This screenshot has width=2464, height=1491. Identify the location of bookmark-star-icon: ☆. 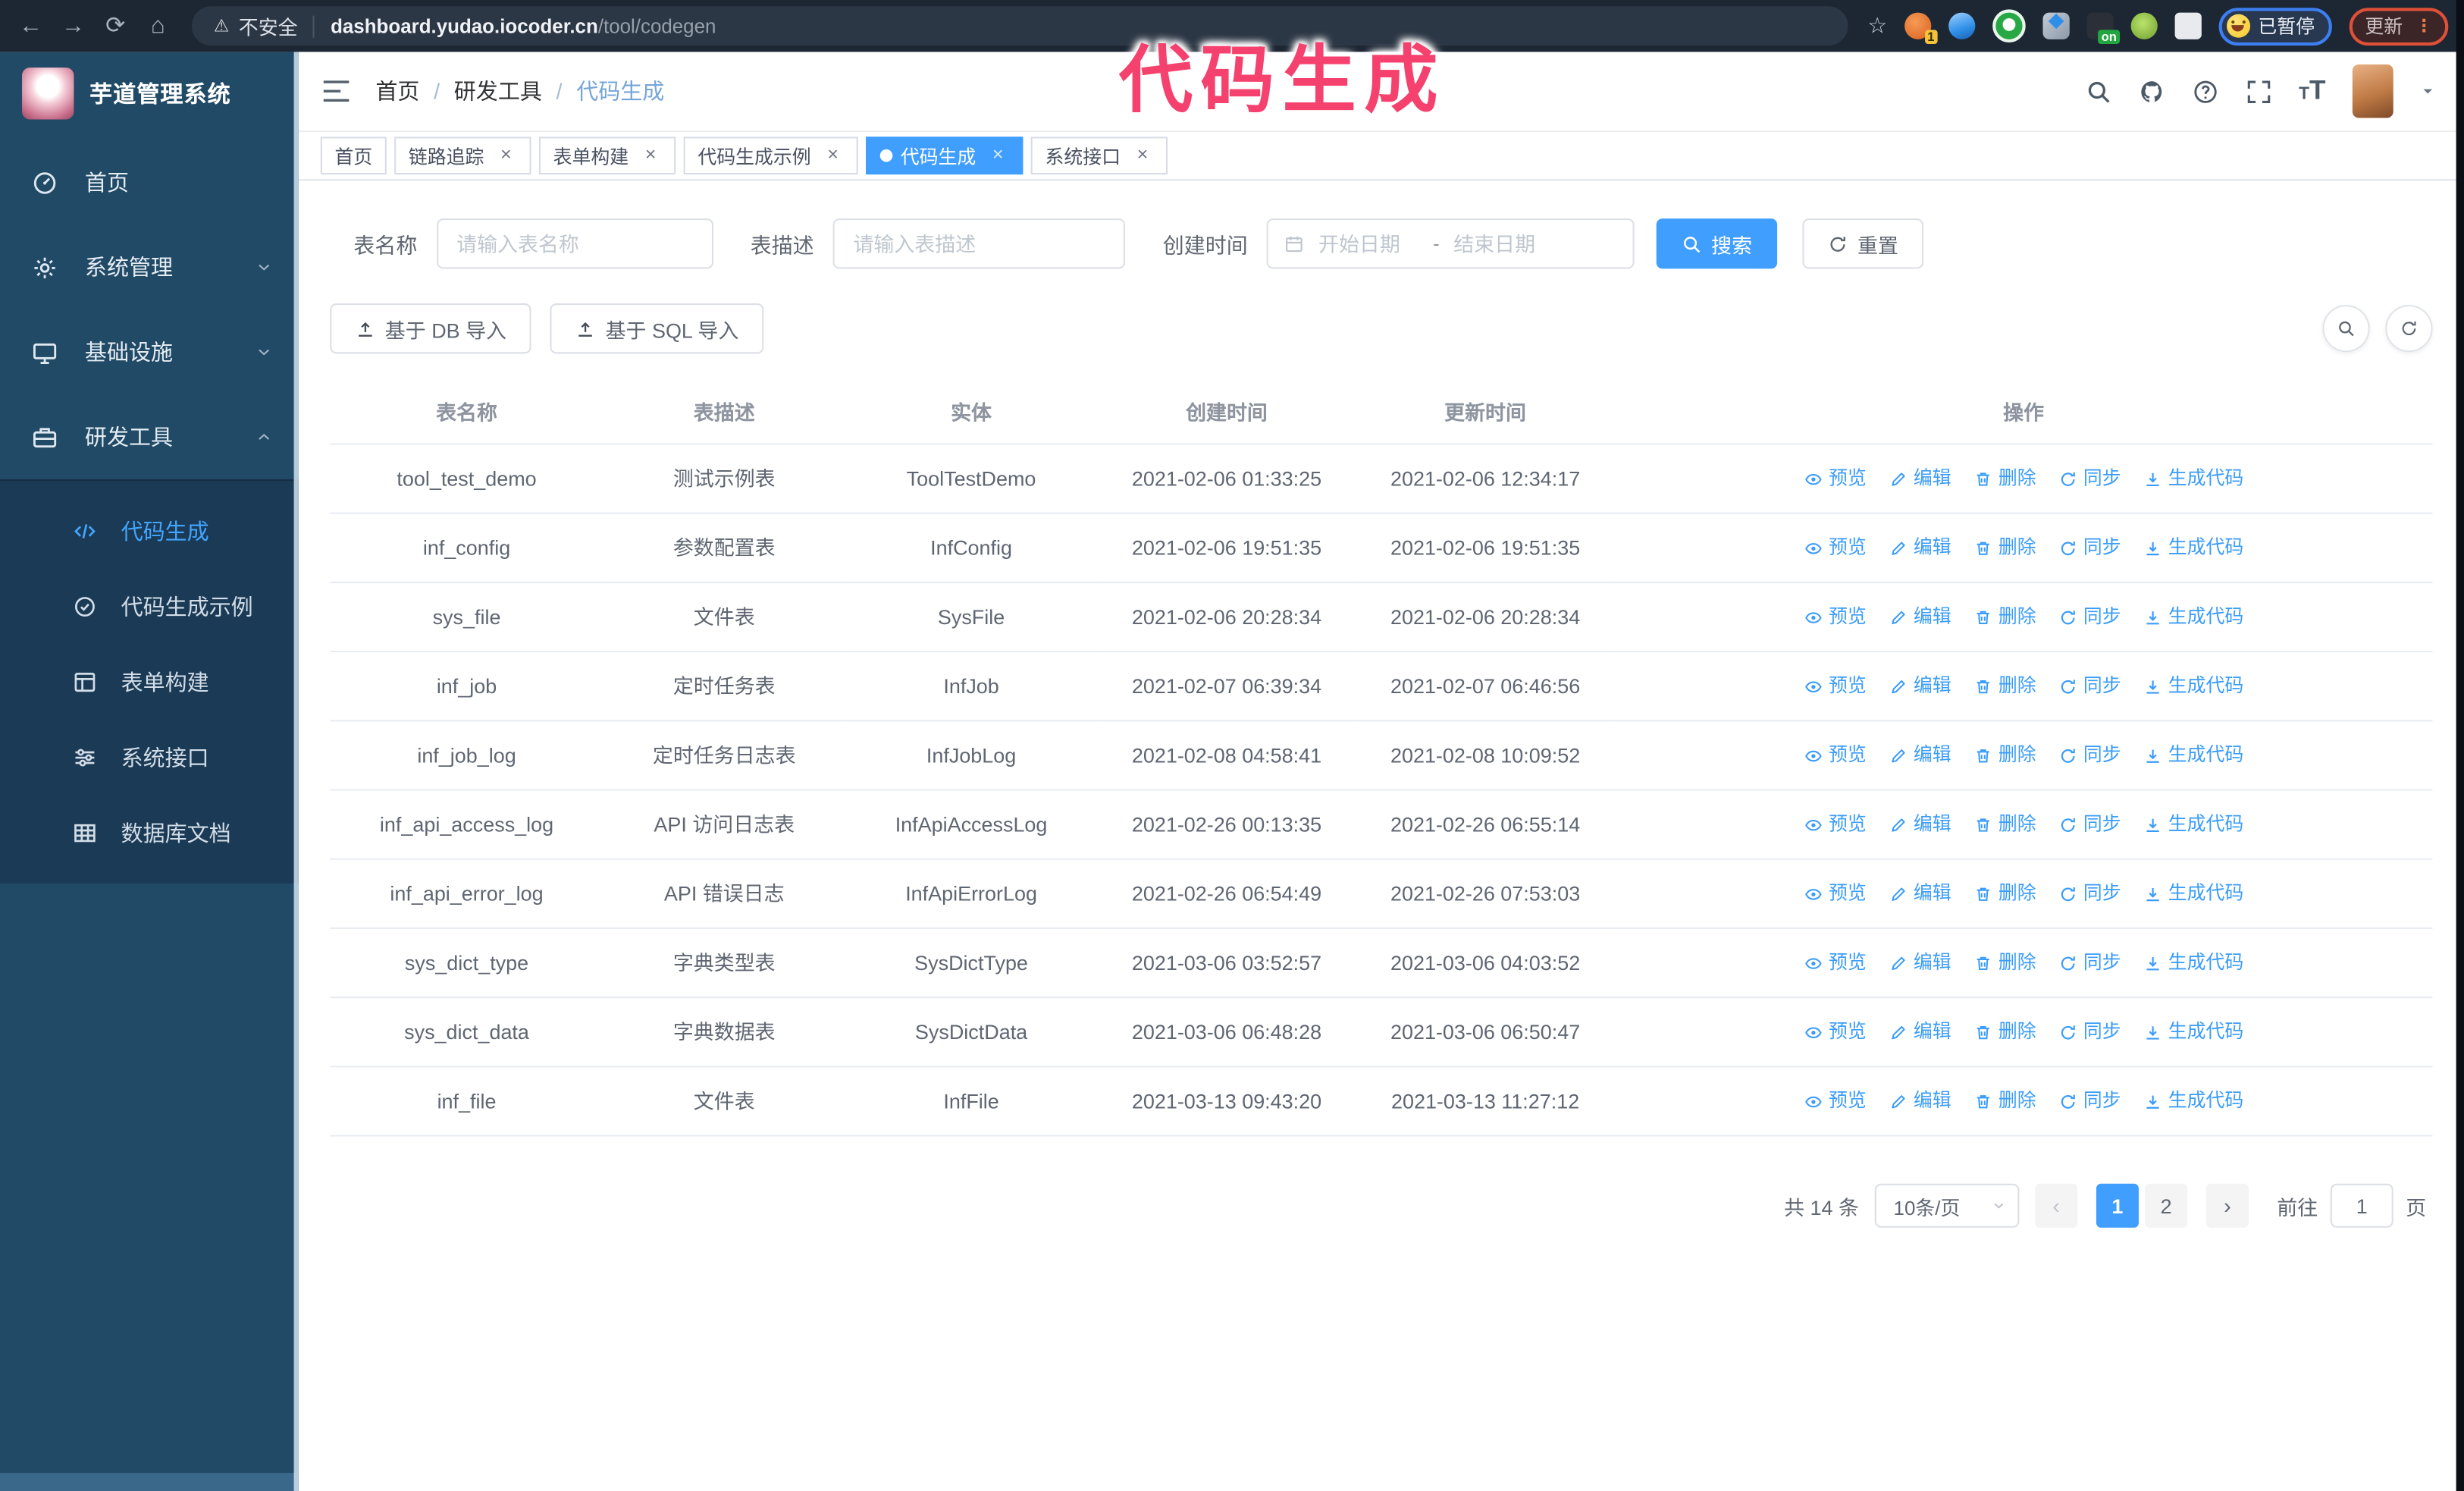
(1877, 26).